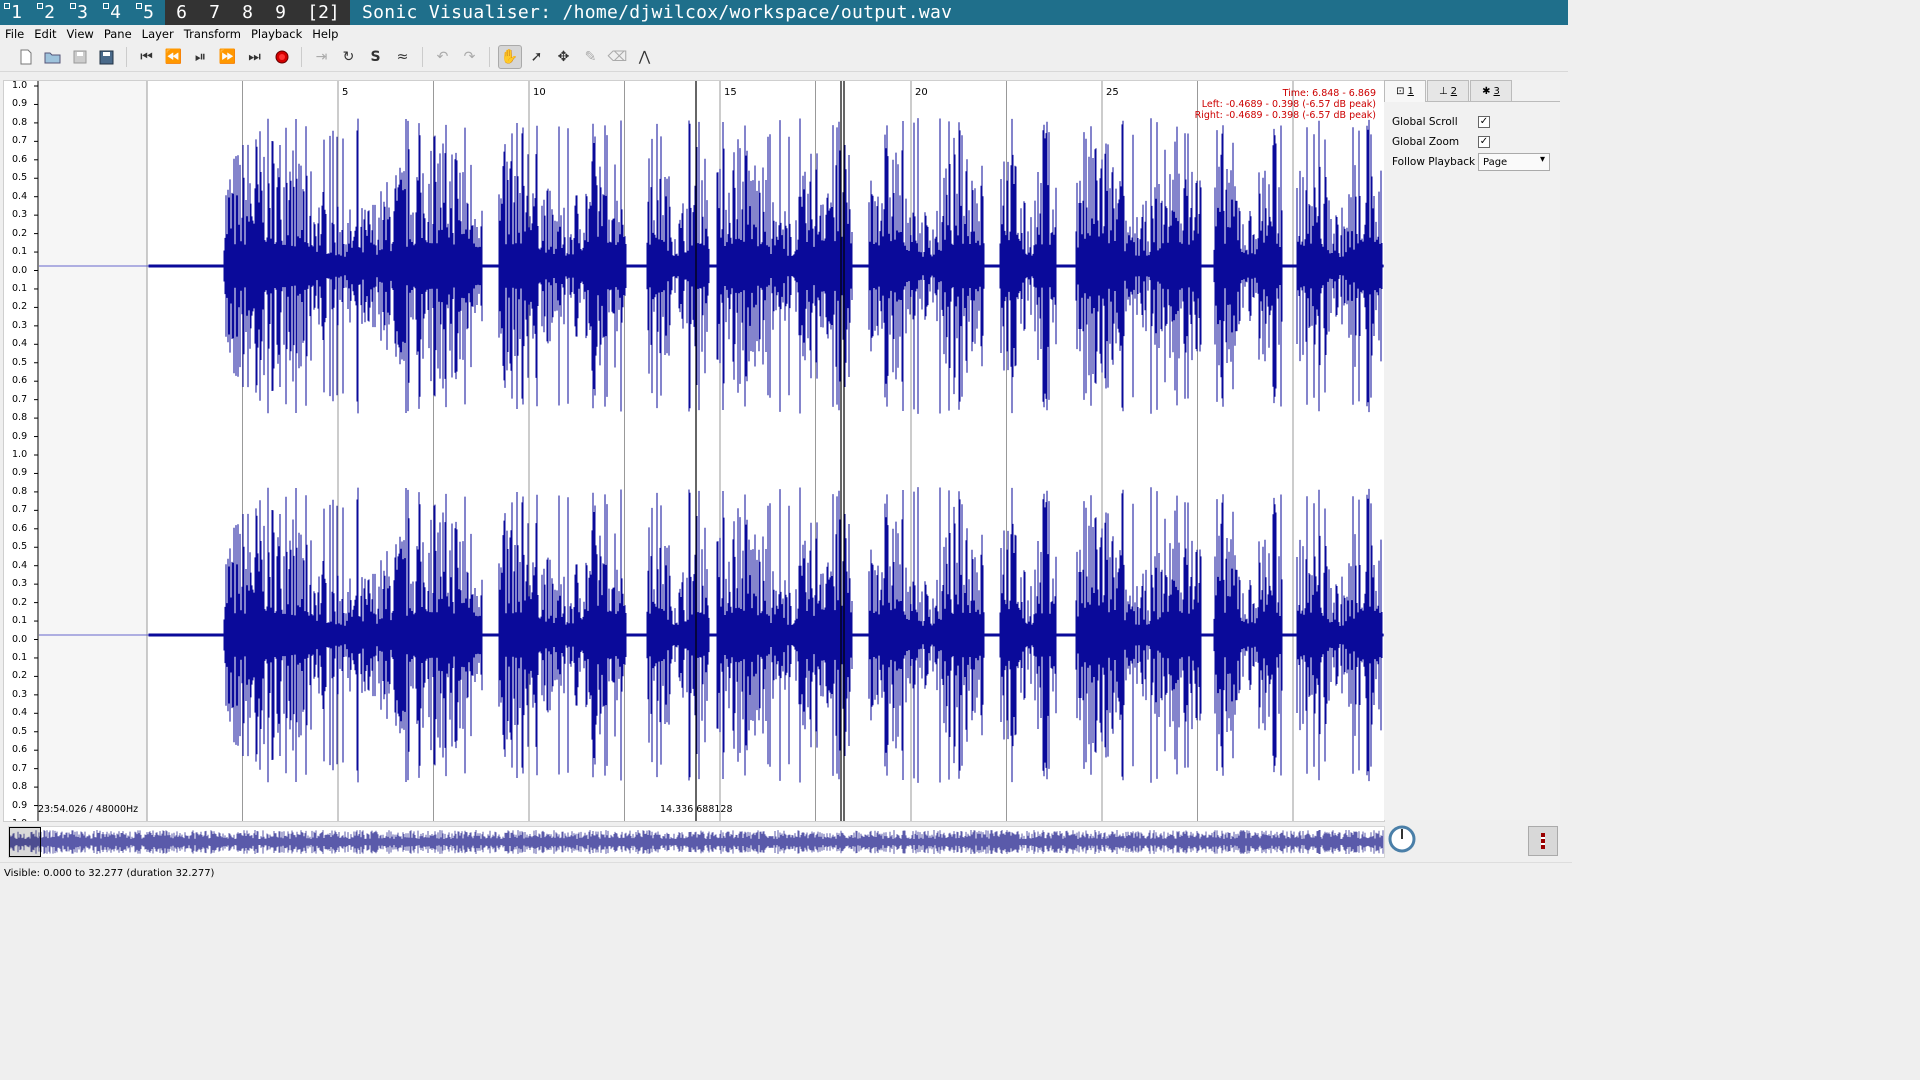  What do you see at coordinates (276, 34) in the screenshot?
I see `menu-playback: Playback` at bounding box center [276, 34].